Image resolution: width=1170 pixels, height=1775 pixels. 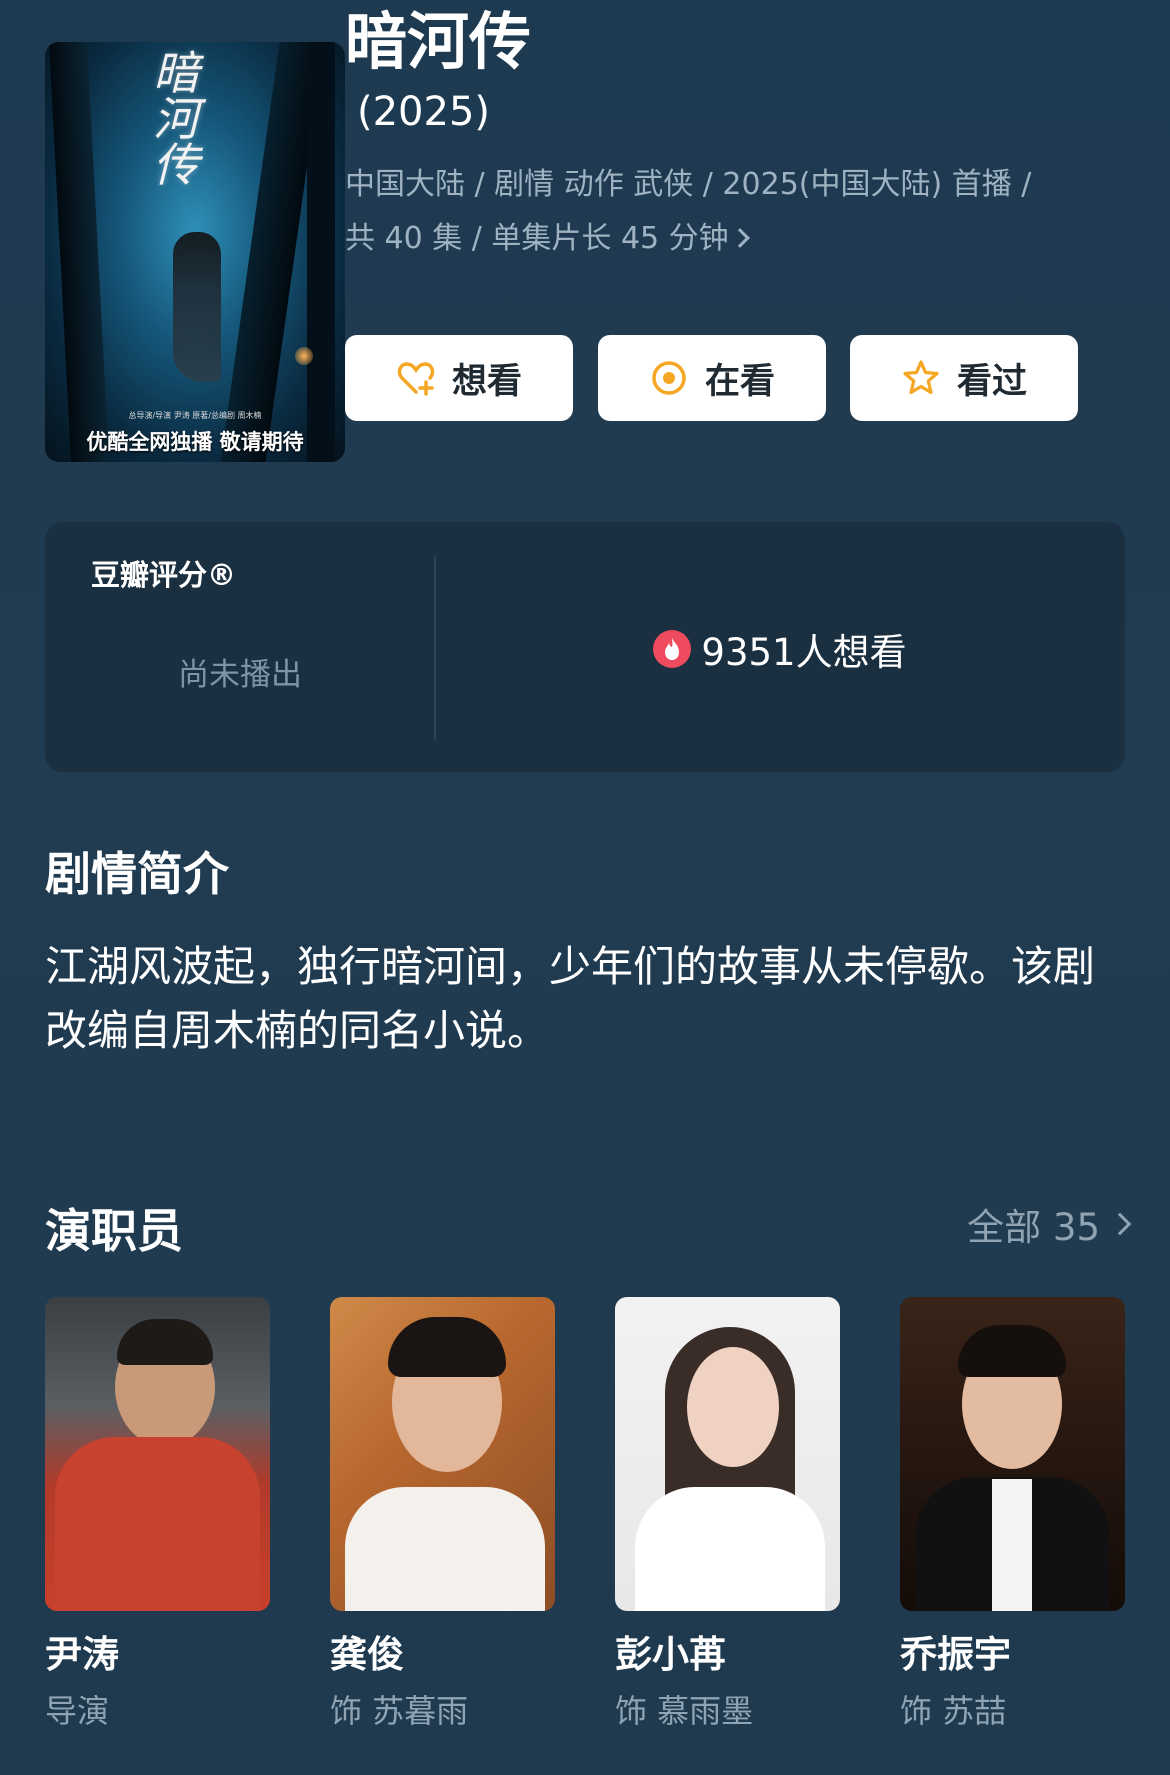 I want to click on watched-button: 看过, so click(x=964, y=378).